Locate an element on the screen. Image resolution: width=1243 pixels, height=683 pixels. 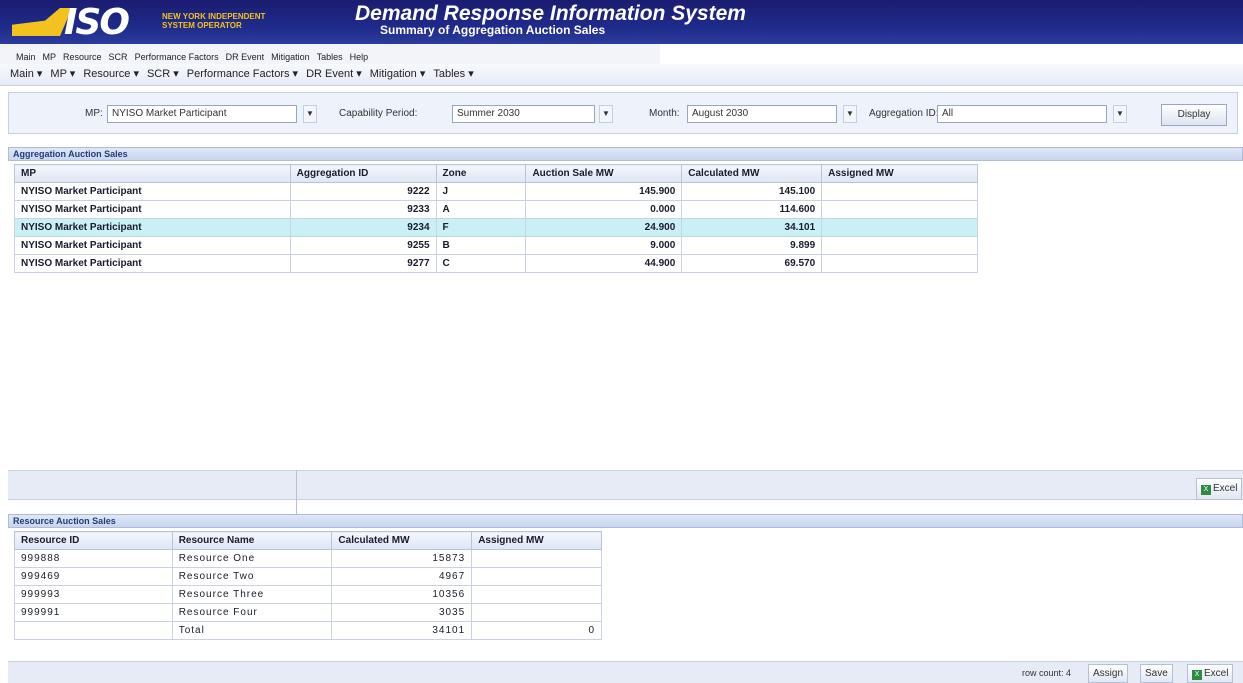
col-aggregation-id: Aggregation ID is located at coordinates (363, 173).